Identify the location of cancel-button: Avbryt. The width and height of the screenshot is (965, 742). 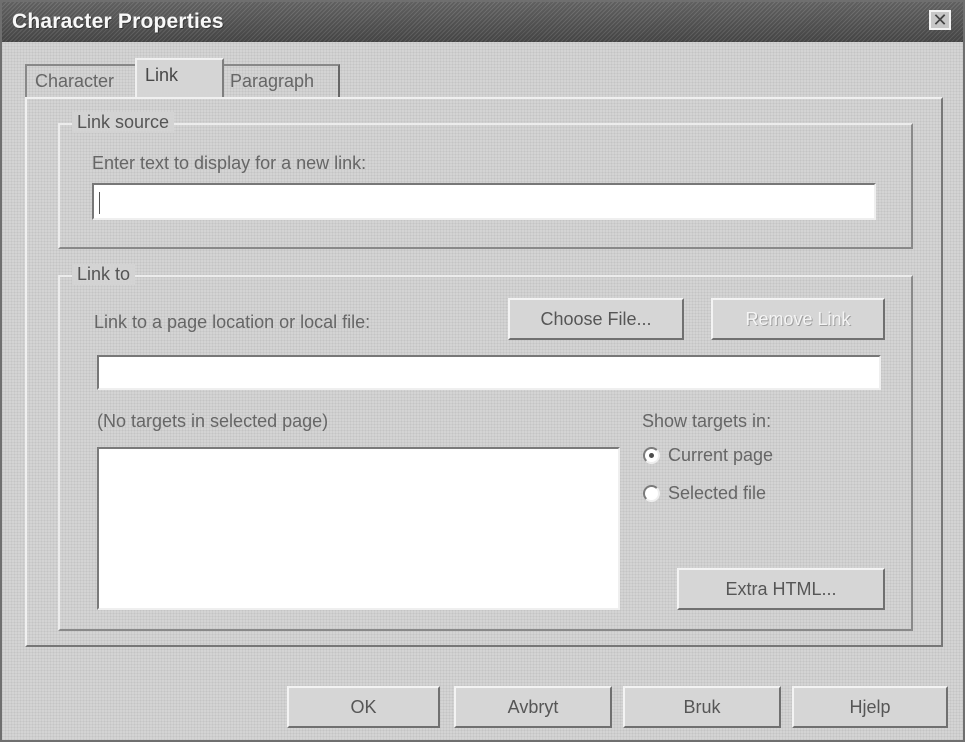
(533, 707).